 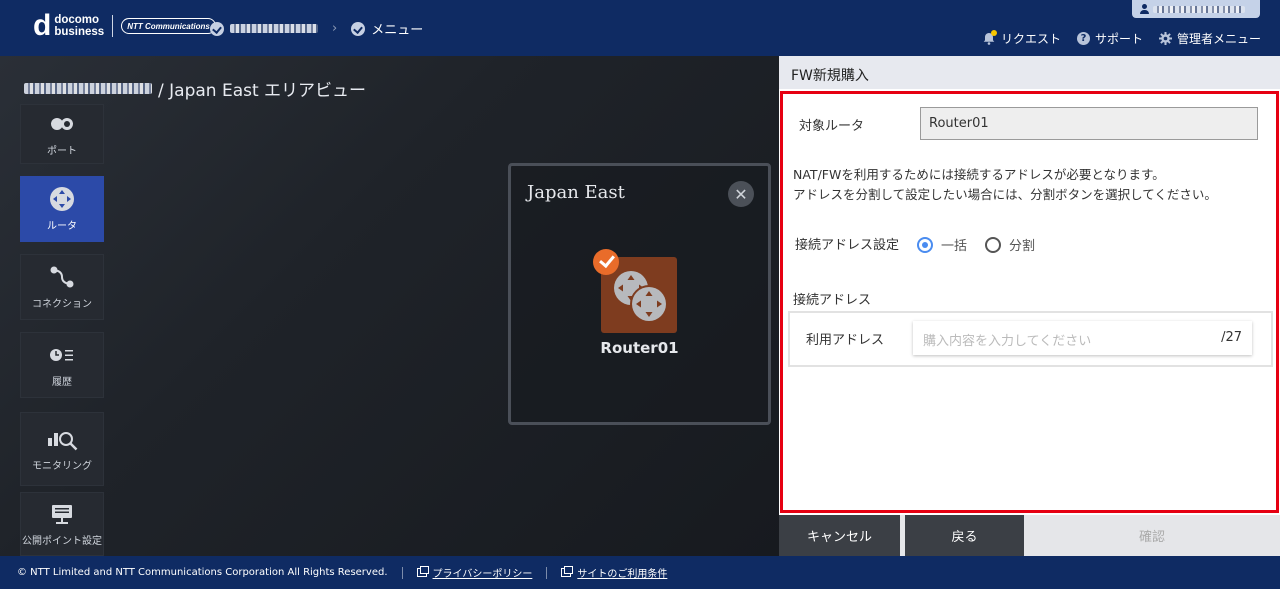 What do you see at coordinates (274, 28) in the screenshot?
I see `breadcrumb-tenant-redacted` at bounding box center [274, 28].